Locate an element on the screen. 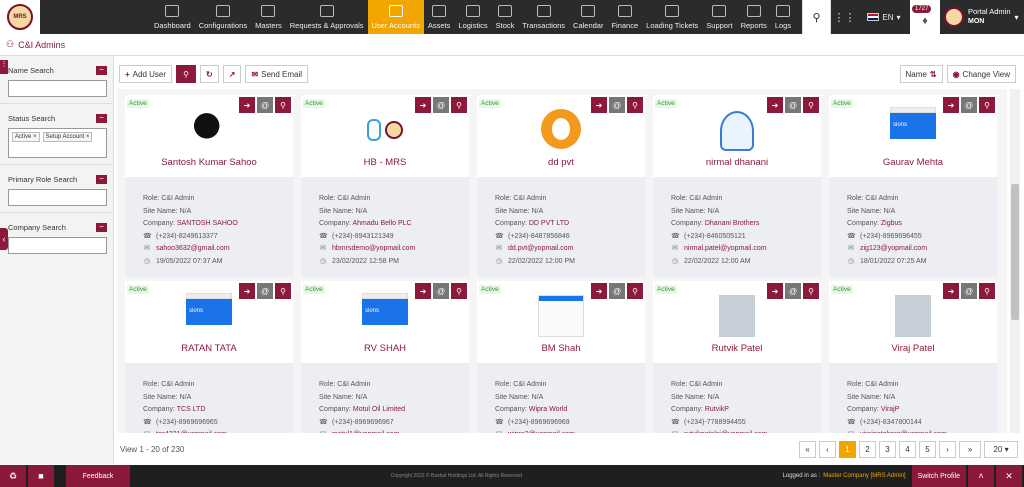 The height and width of the screenshot is (487, 1024). company-link: Dhanani Brothers is located at coordinates (732, 223).